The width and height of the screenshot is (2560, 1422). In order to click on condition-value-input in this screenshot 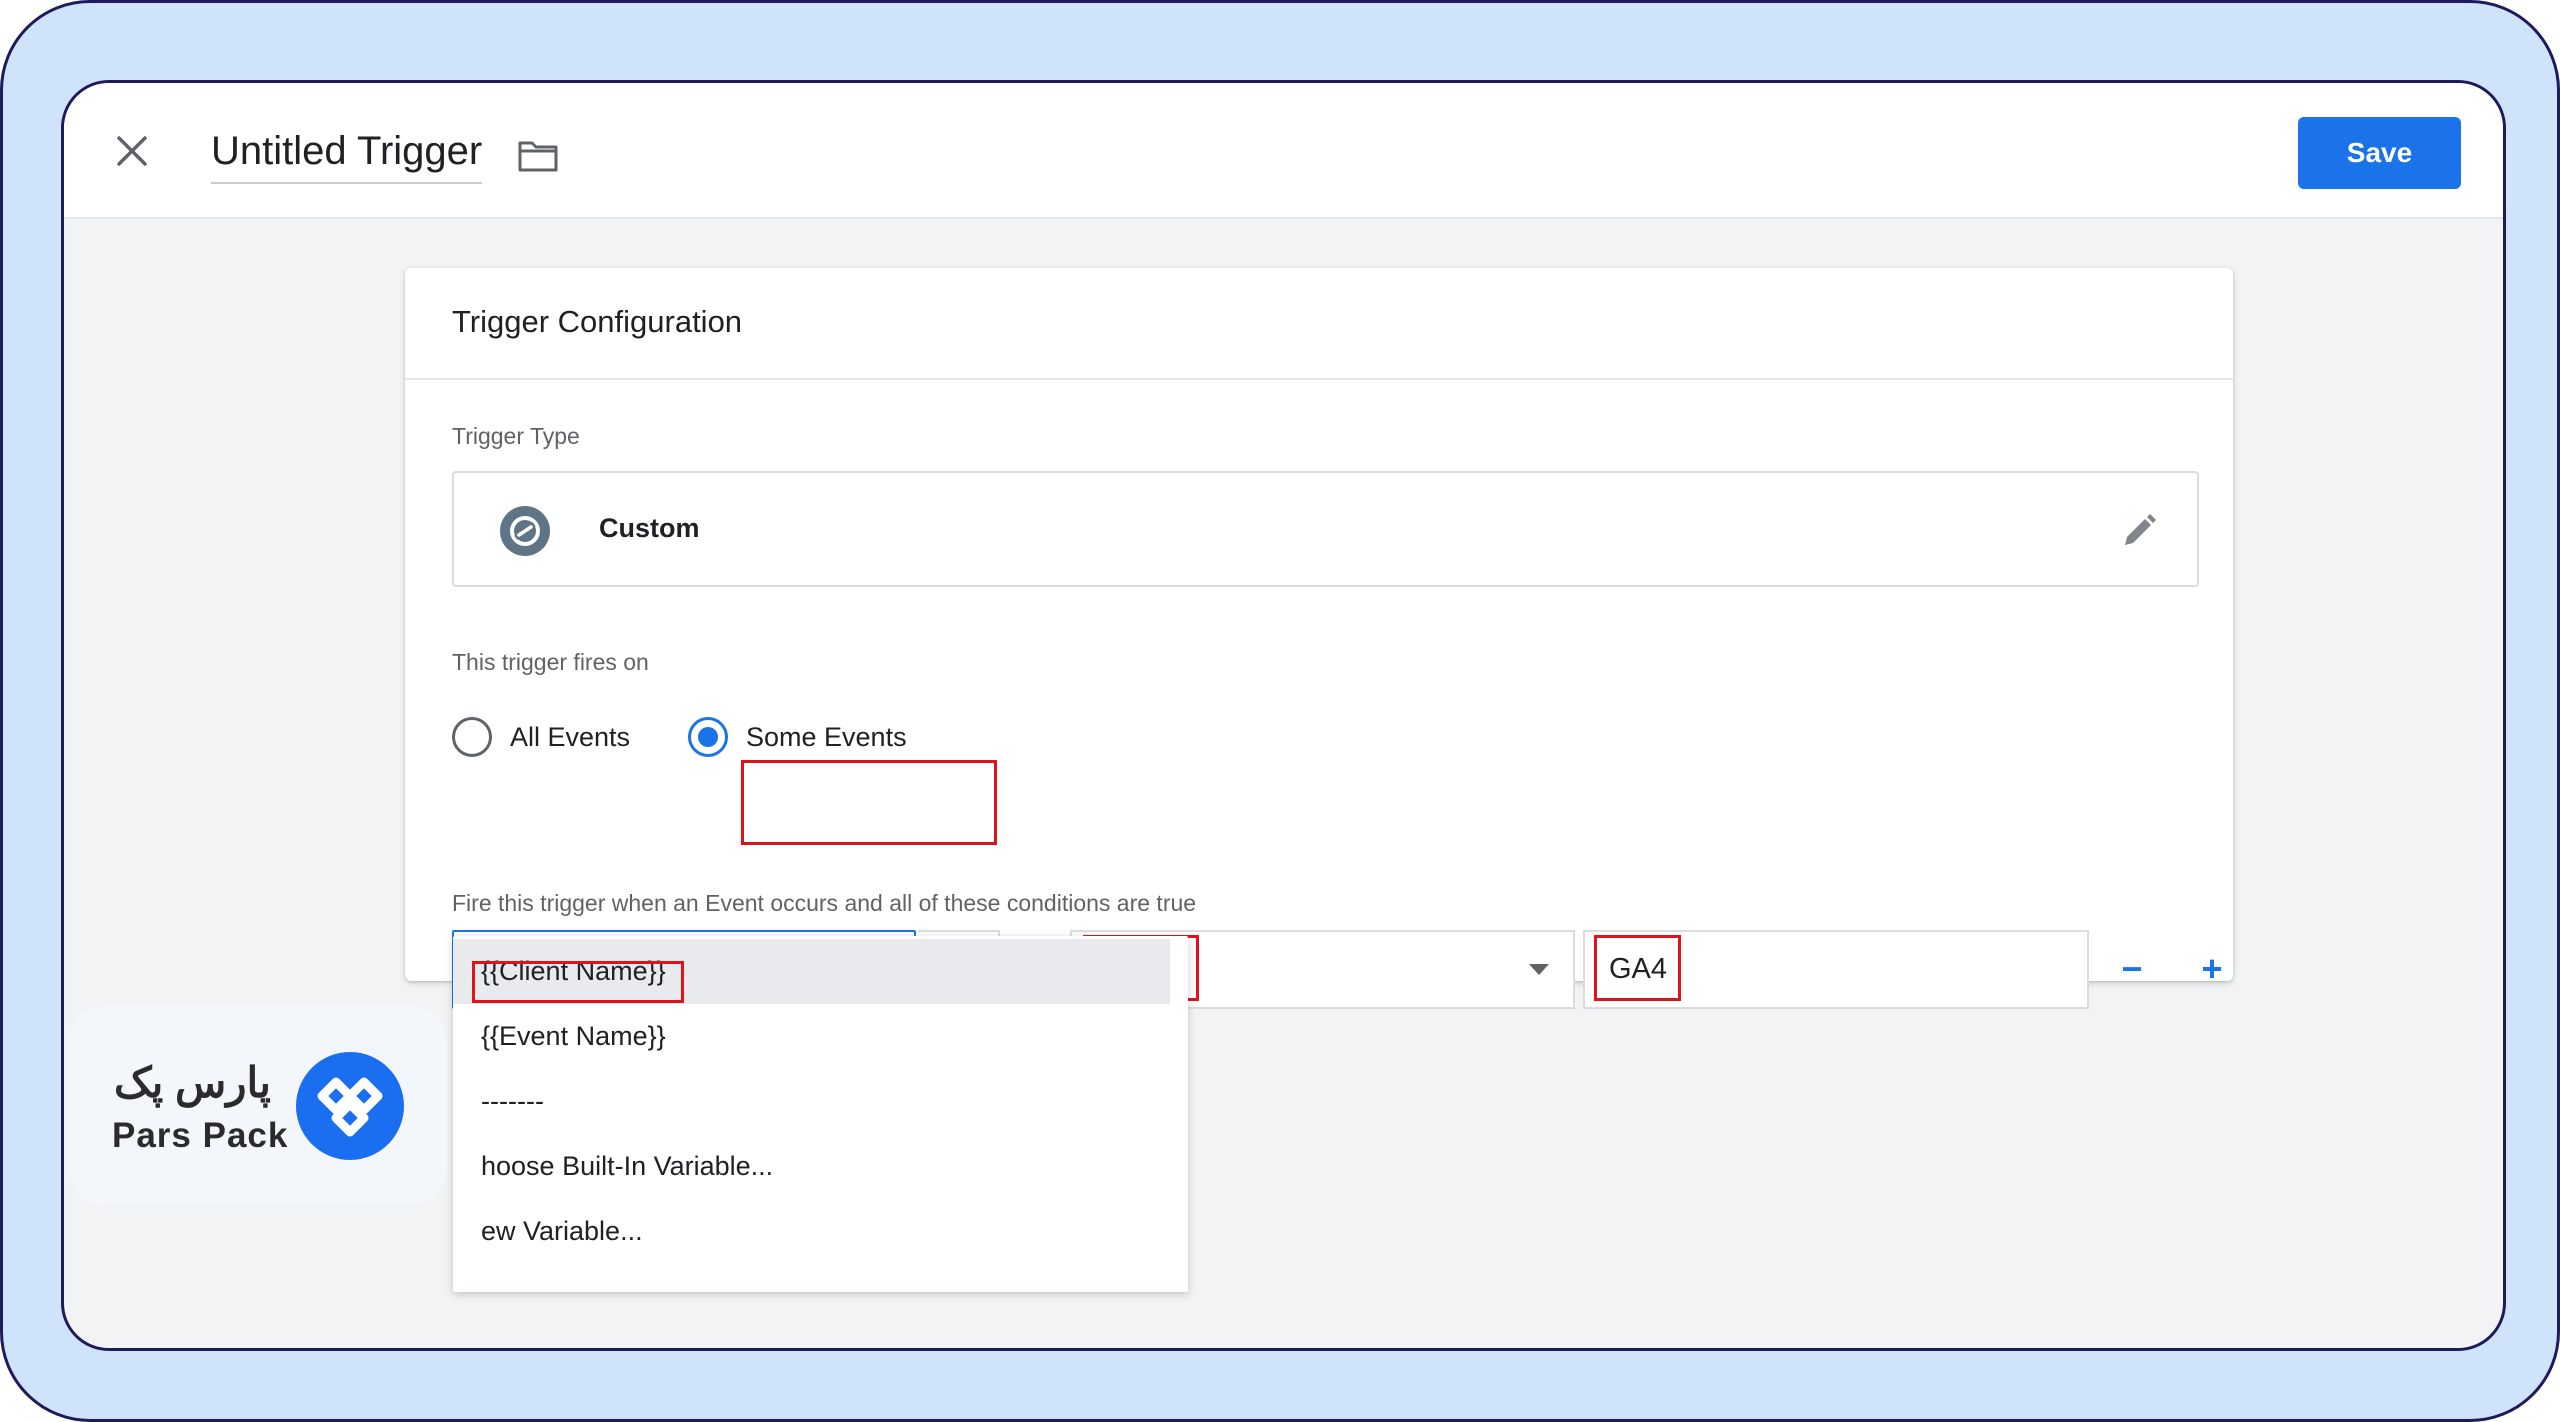, I will do `click(1836, 969)`.